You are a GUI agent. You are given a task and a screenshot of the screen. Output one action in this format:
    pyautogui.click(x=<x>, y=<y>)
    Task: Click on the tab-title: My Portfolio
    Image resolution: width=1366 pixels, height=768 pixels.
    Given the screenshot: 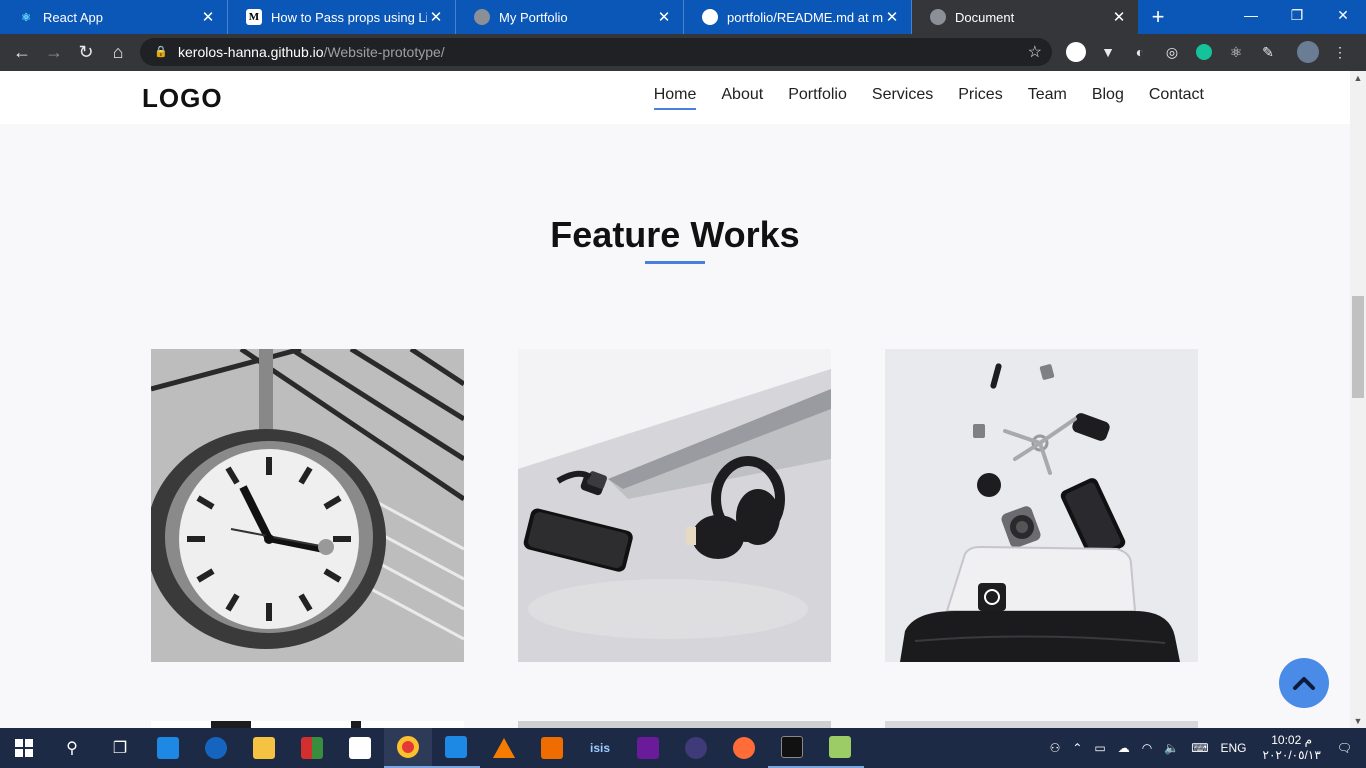 What is the action you would take?
    pyautogui.click(x=533, y=17)
    